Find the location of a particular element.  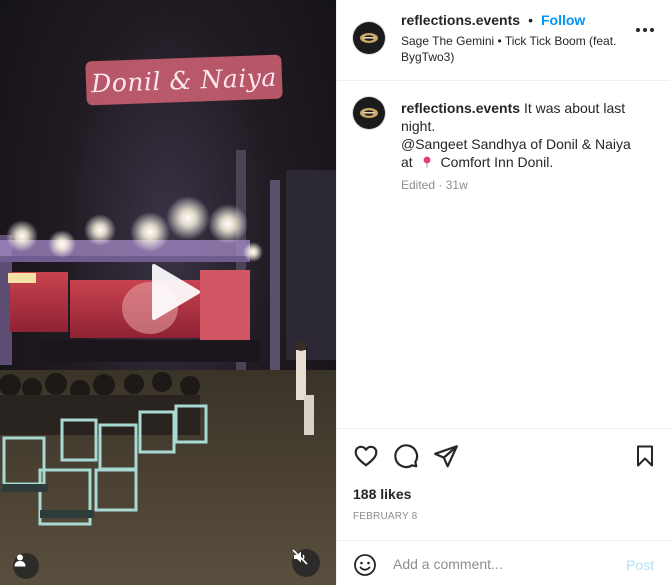

header-title-row: reflections.events • Follow is located at coordinates (493, 20).